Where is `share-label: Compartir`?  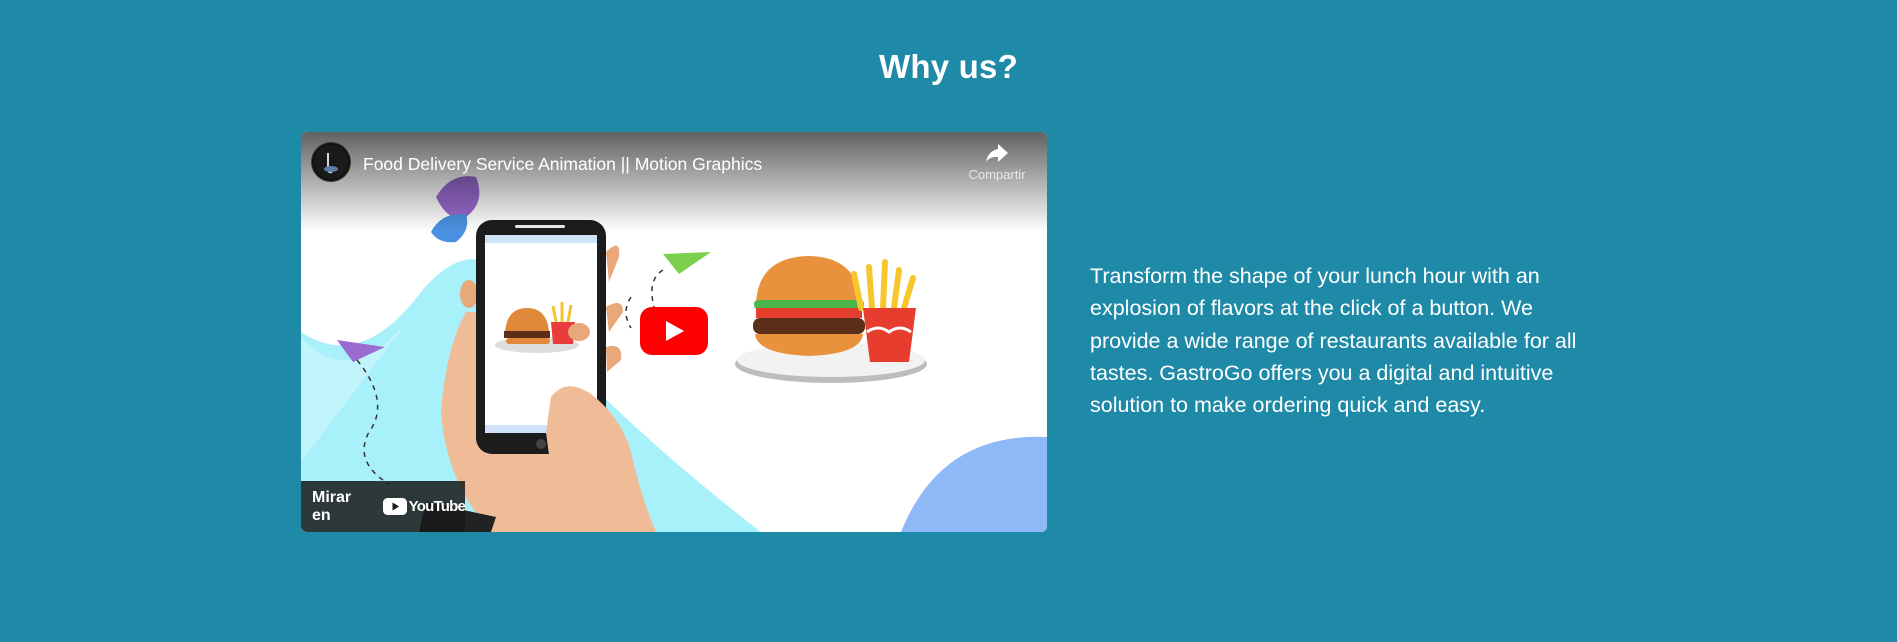
share-label: Compartir is located at coordinates (997, 174).